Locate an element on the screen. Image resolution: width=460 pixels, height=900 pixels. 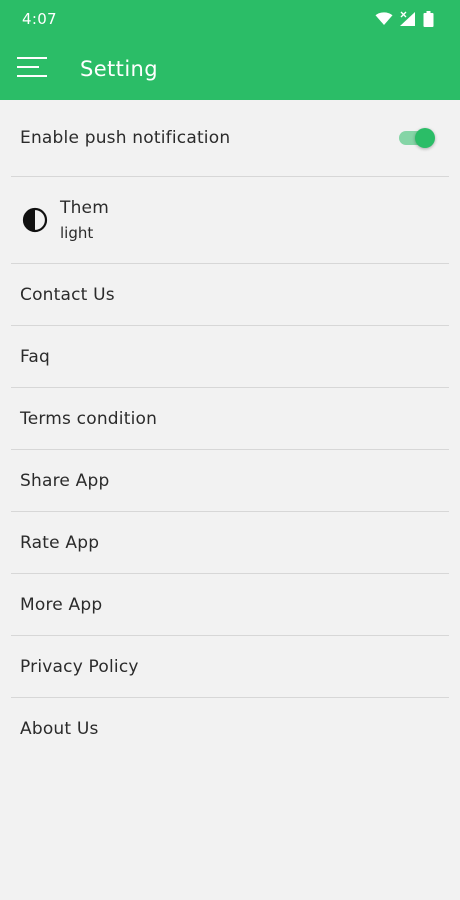
settings-item-label: Share App is located at coordinates (65, 480).